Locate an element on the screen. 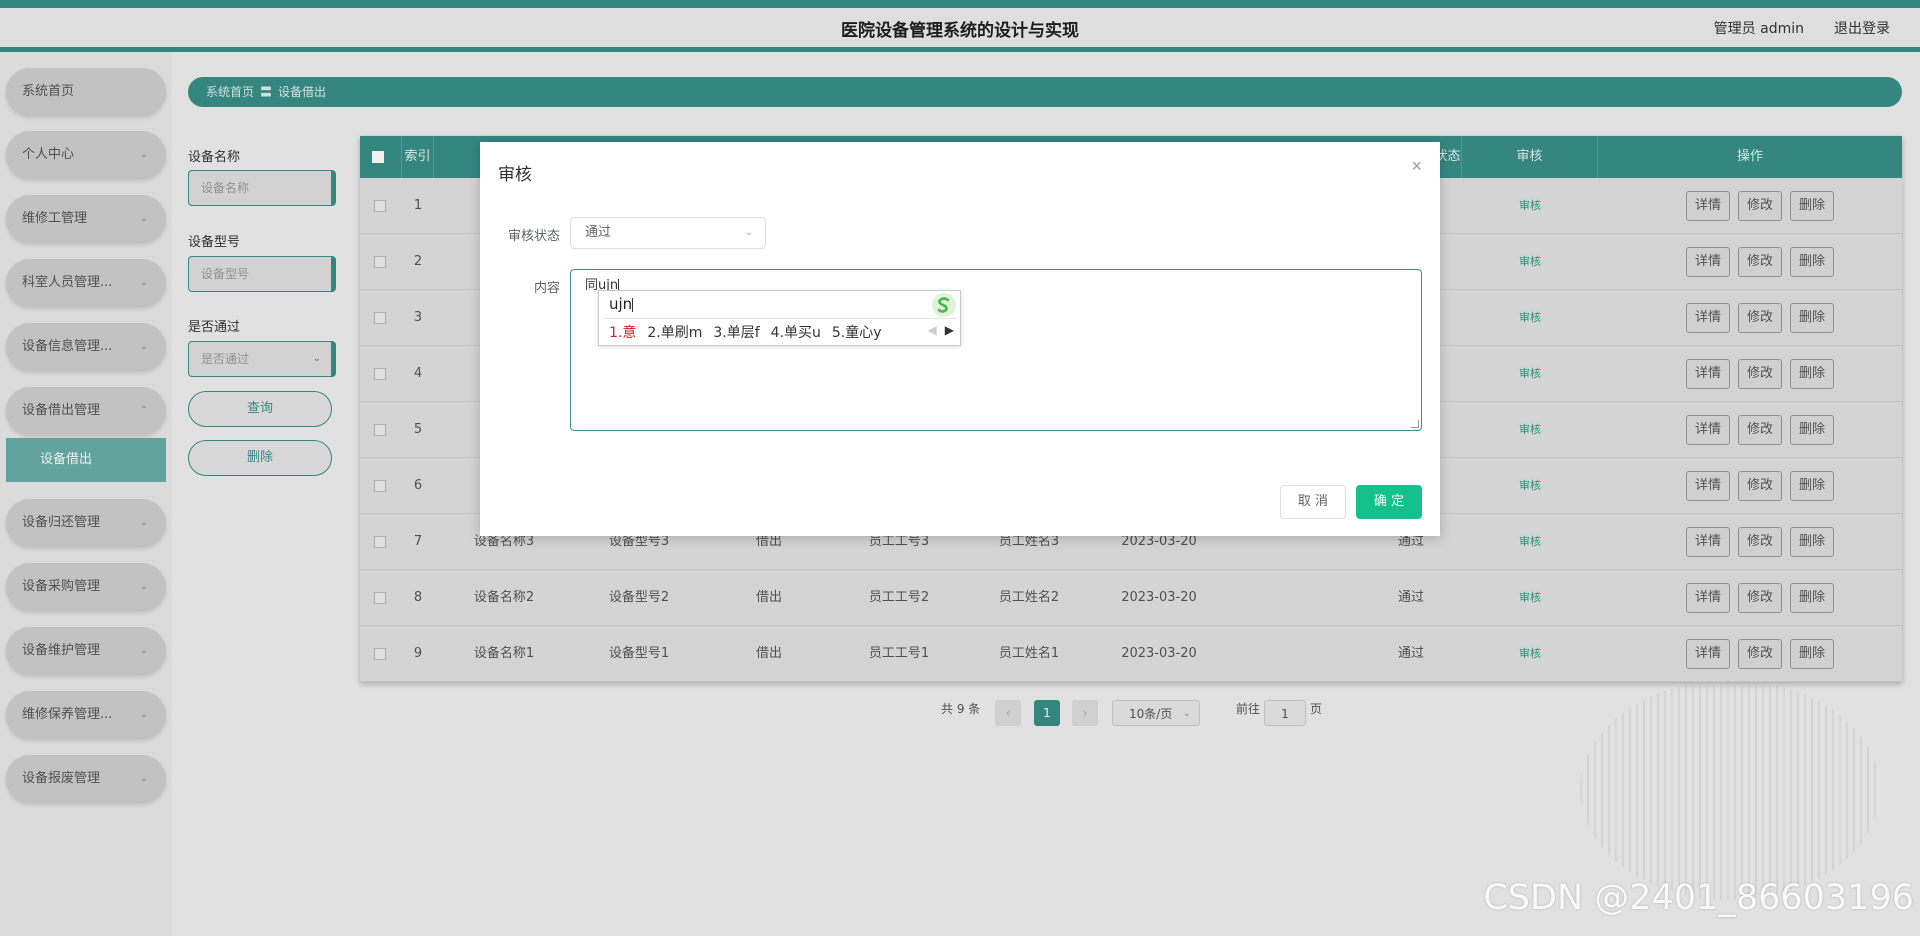  confirm-button: 确 定 is located at coordinates (1389, 502).